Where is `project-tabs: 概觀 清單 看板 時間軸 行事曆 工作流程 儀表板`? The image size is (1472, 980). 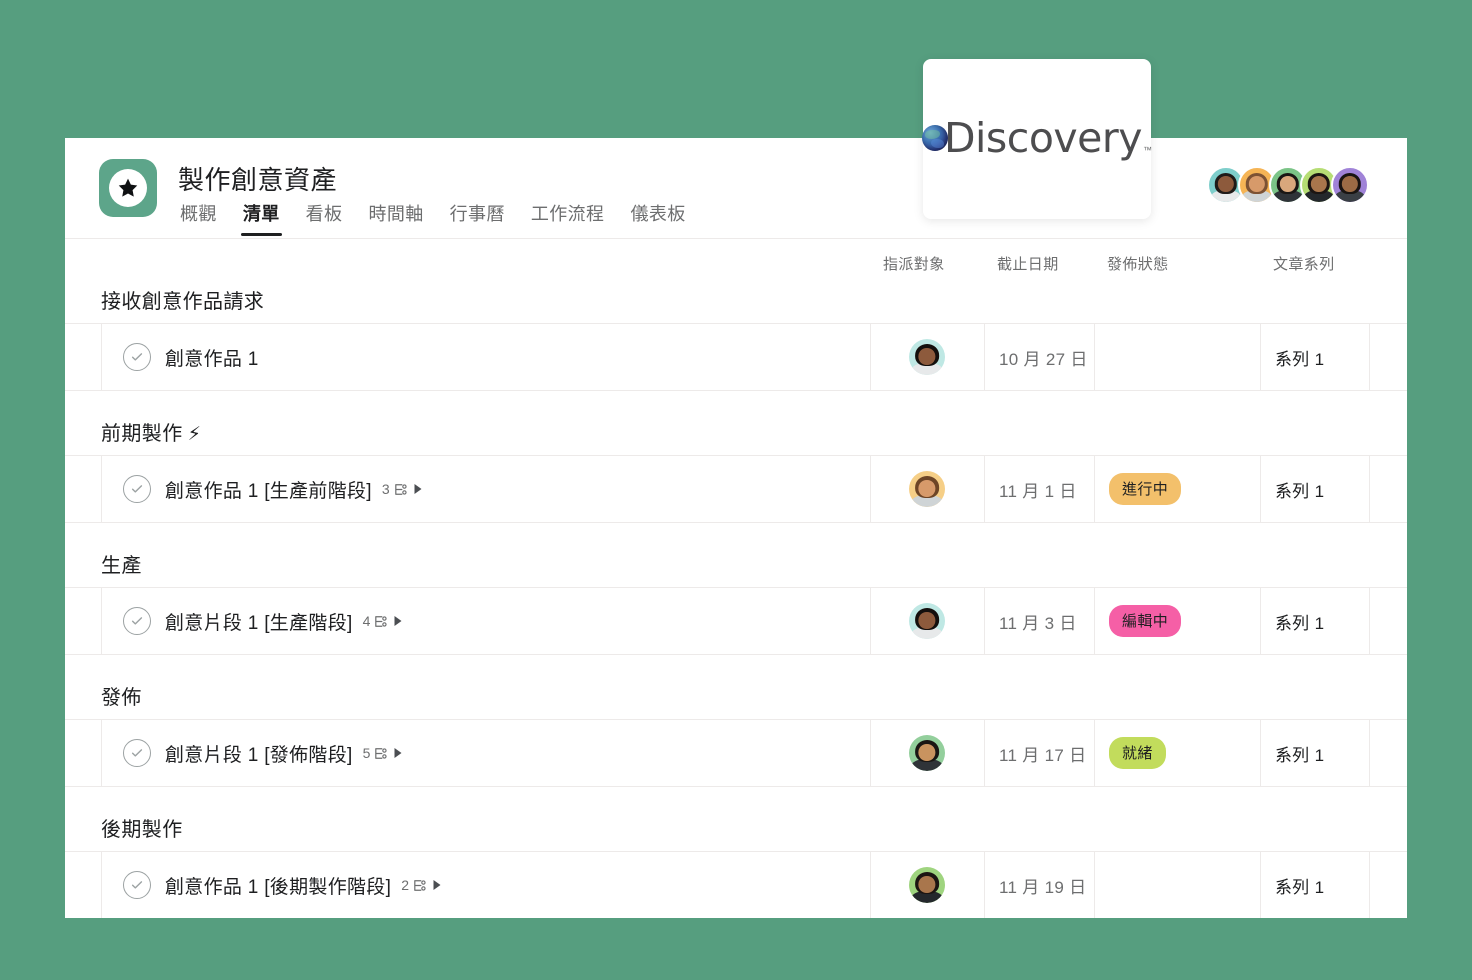
project-tabs: 概觀 清單 看板 時間軸 行事曆 工作流程 儀表板 is located at coordinates (433, 218).